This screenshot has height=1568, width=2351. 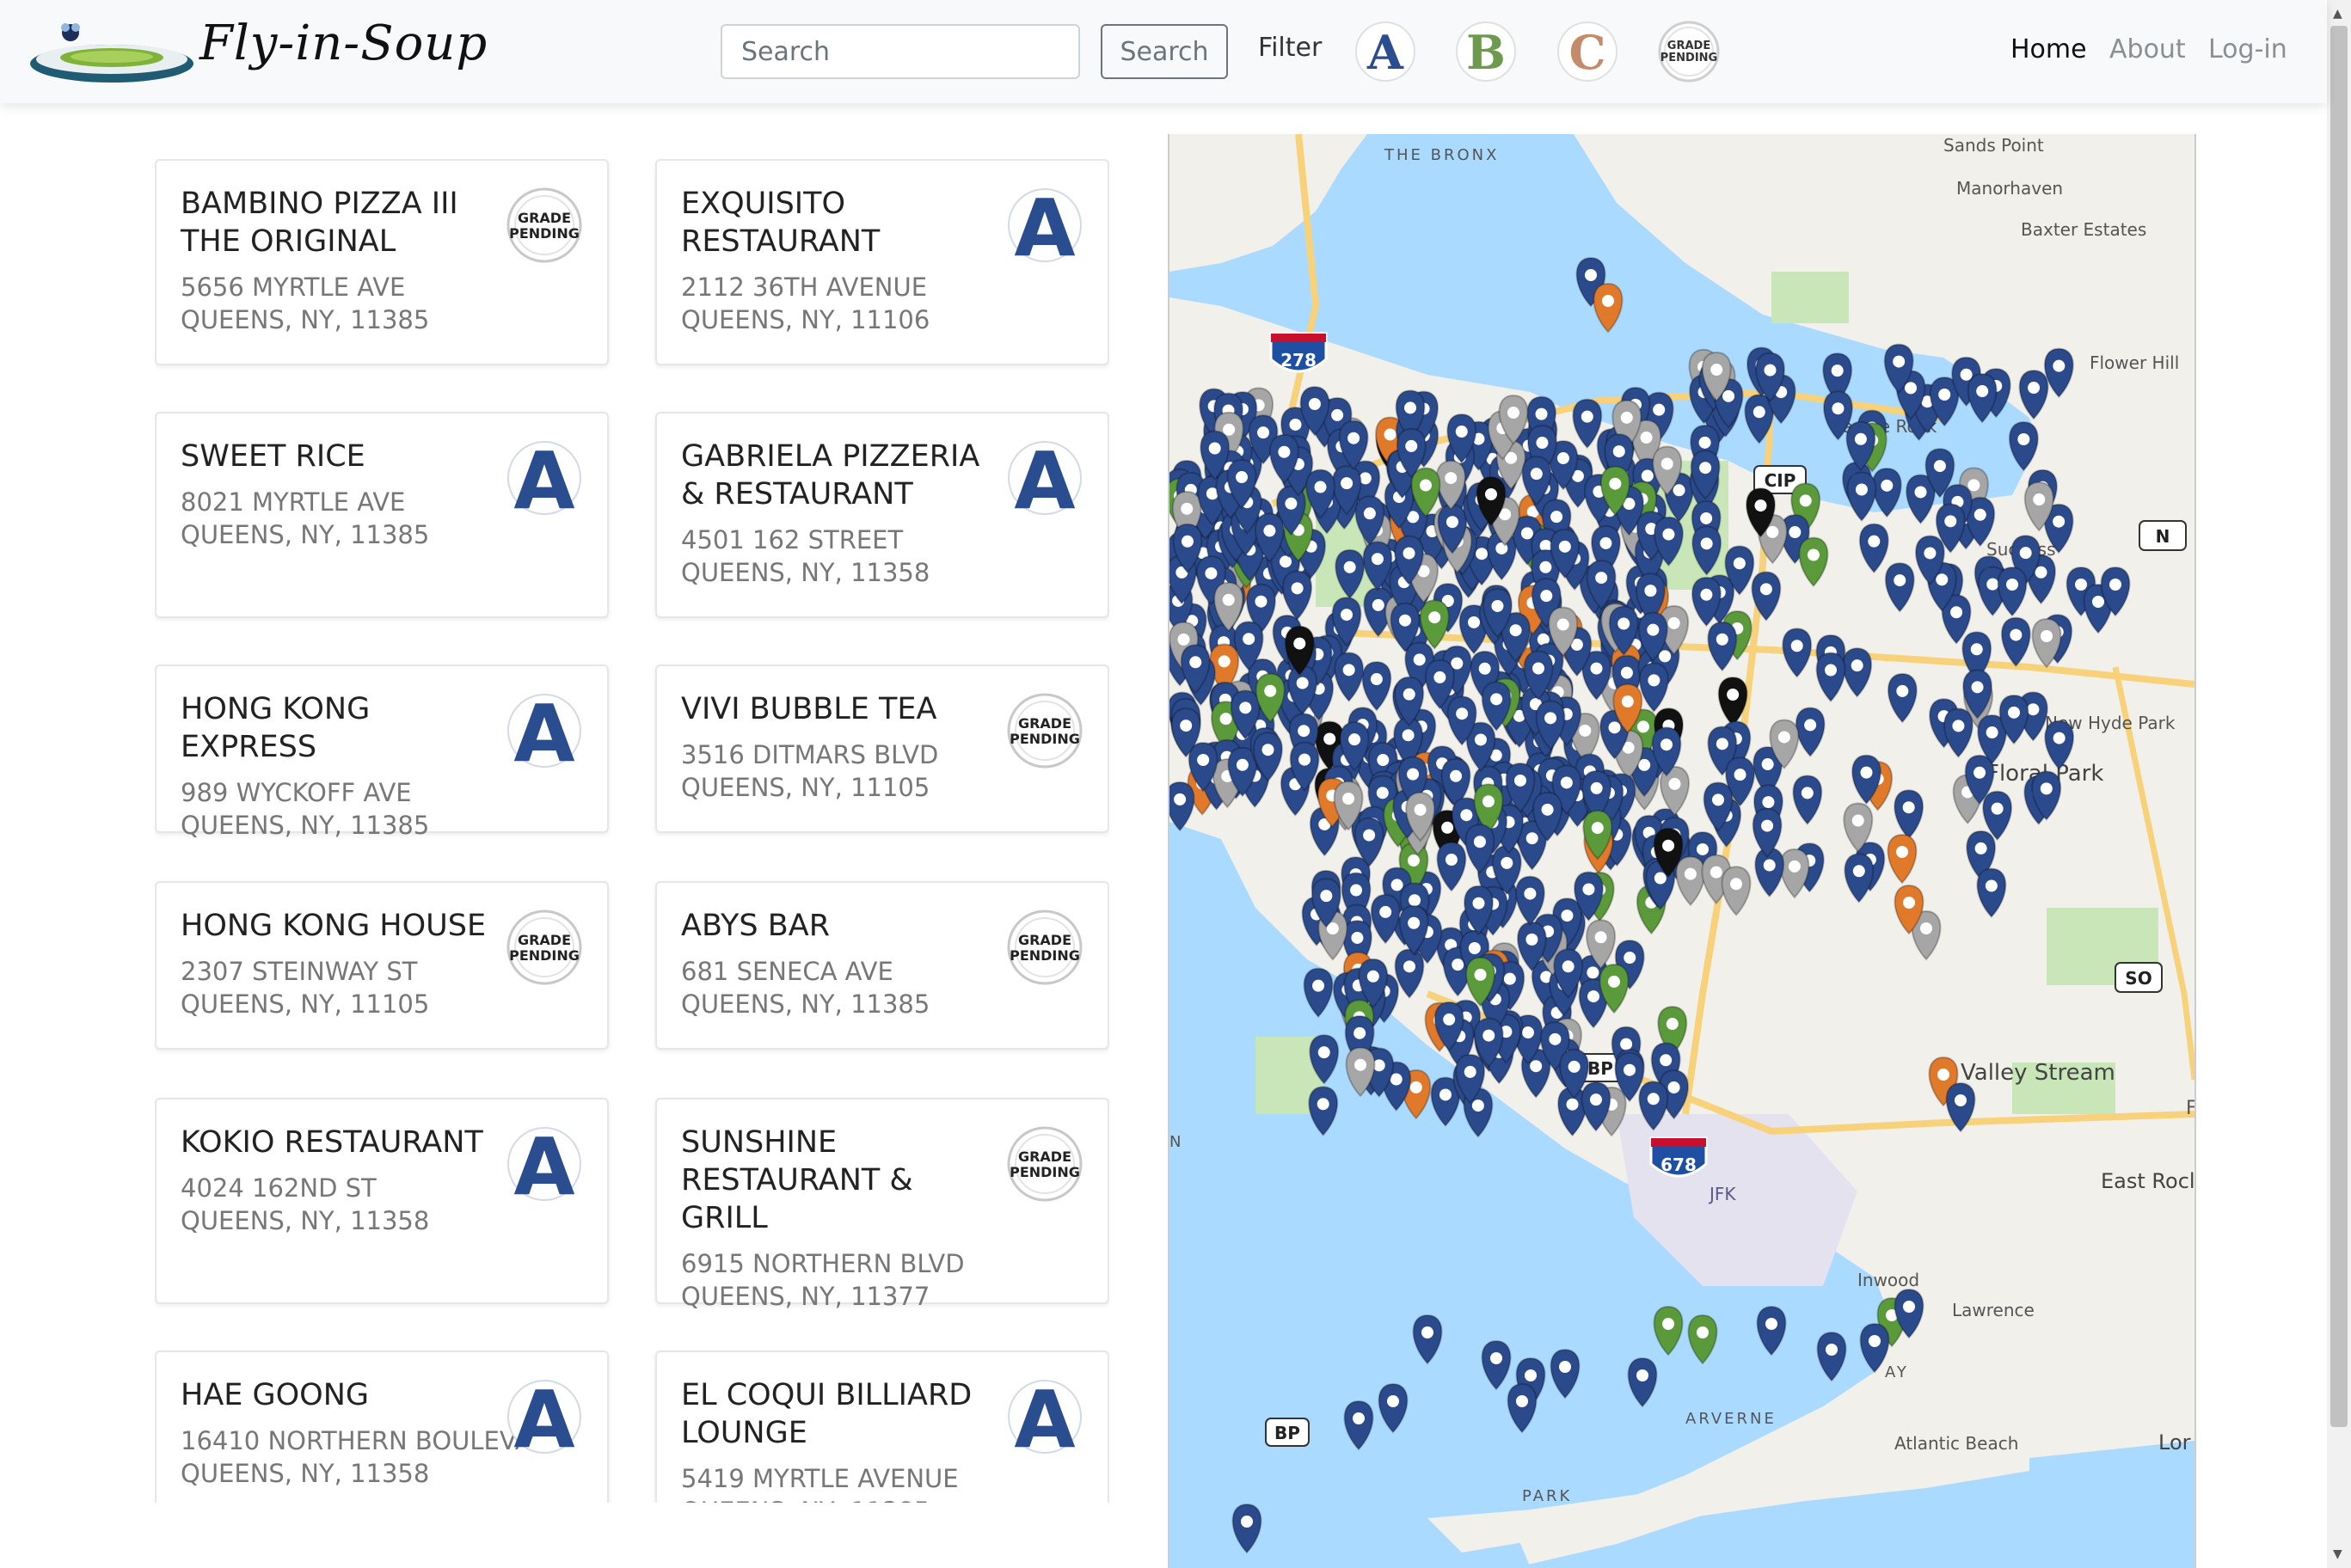 I want to click on nav-about: About, so click(x=2147, y=49).